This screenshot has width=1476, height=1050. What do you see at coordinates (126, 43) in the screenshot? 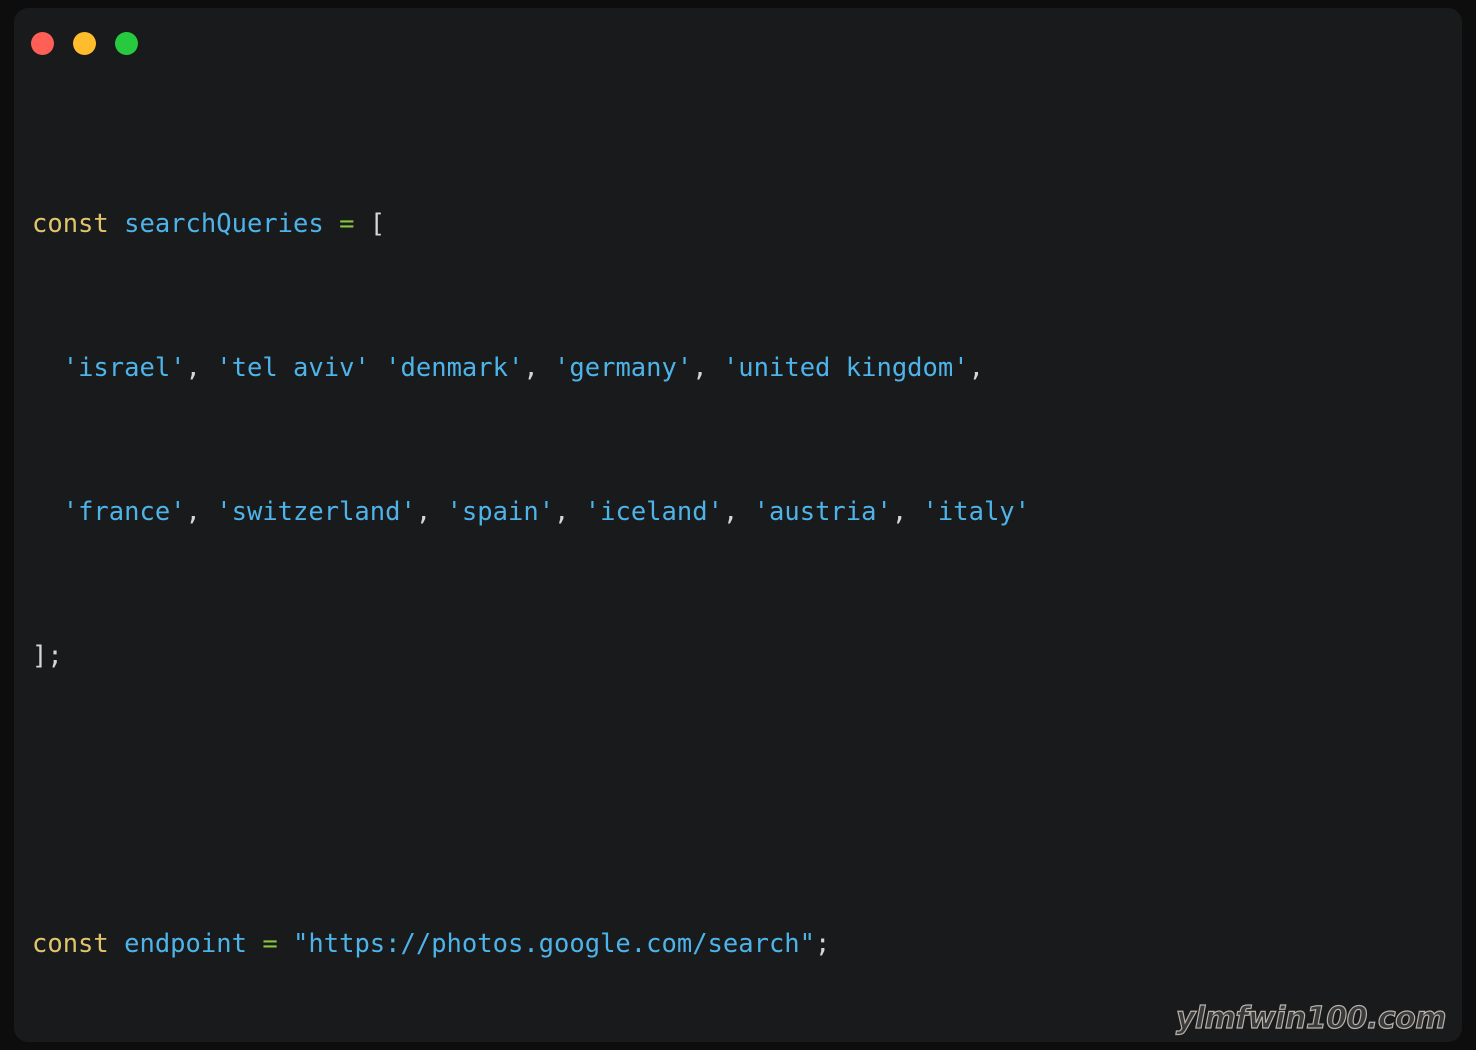
I see `maximize-button-icon` at bounding box center [126, 43].